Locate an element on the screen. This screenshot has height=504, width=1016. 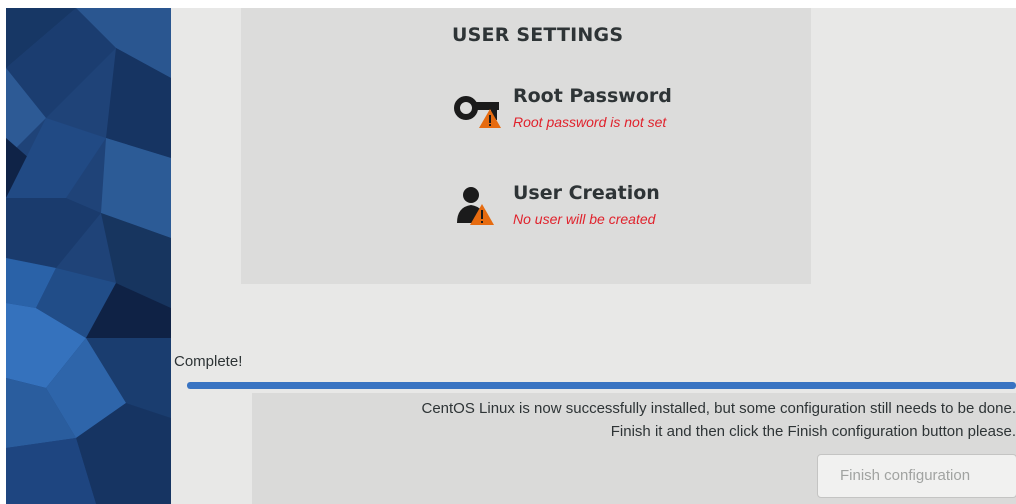
finish-configuration-button: Finish configuration is located at coordinates (916, 476).